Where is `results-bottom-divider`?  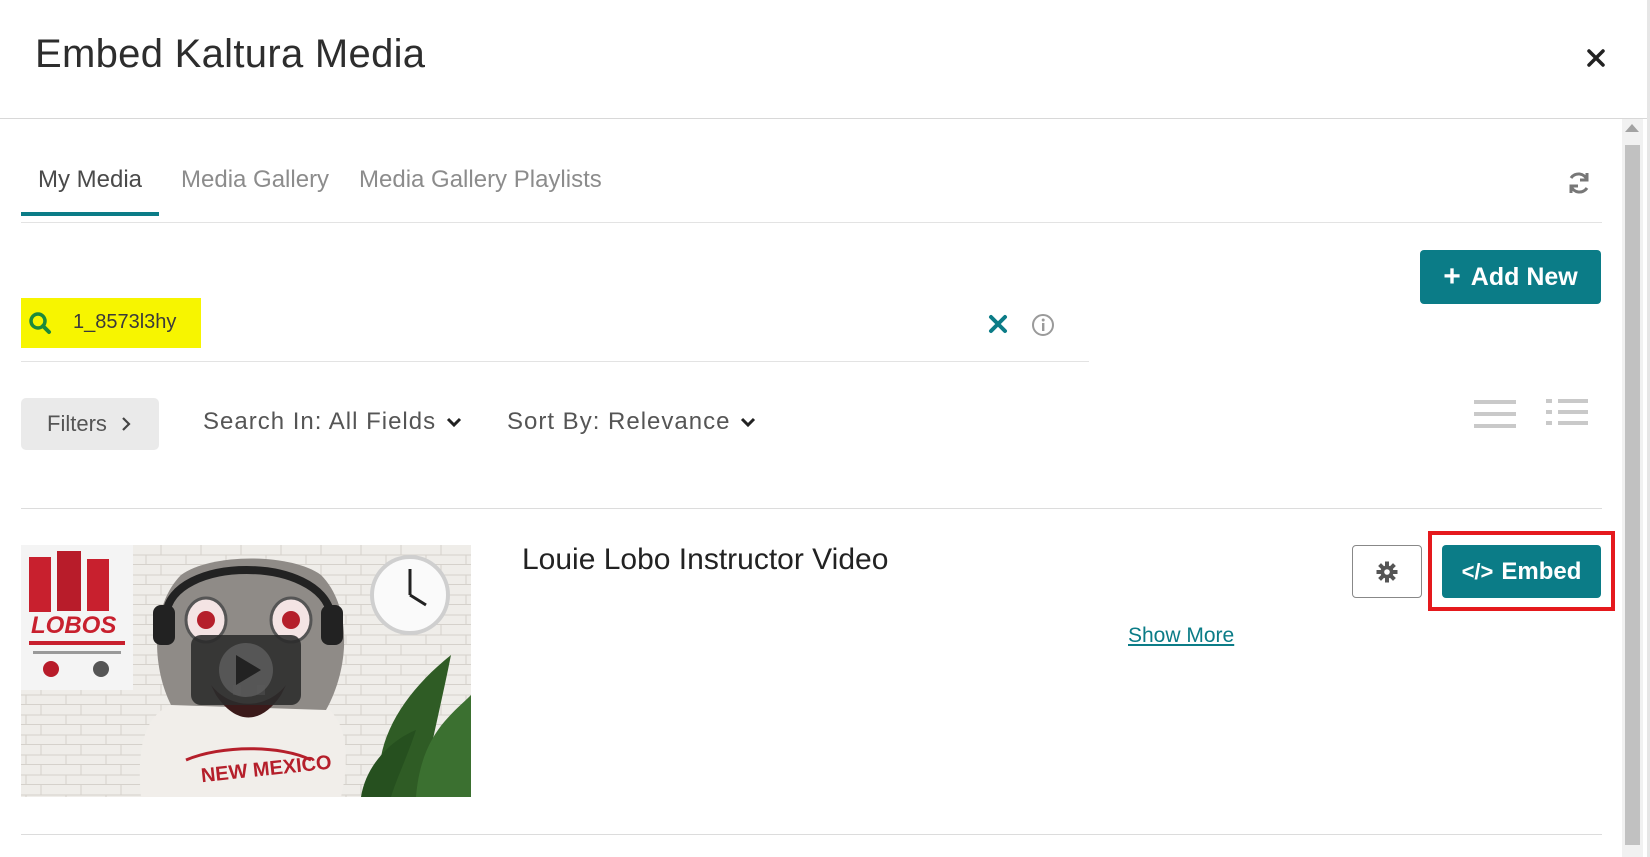 results-bottom-divider is located at coordinates (811, 834).